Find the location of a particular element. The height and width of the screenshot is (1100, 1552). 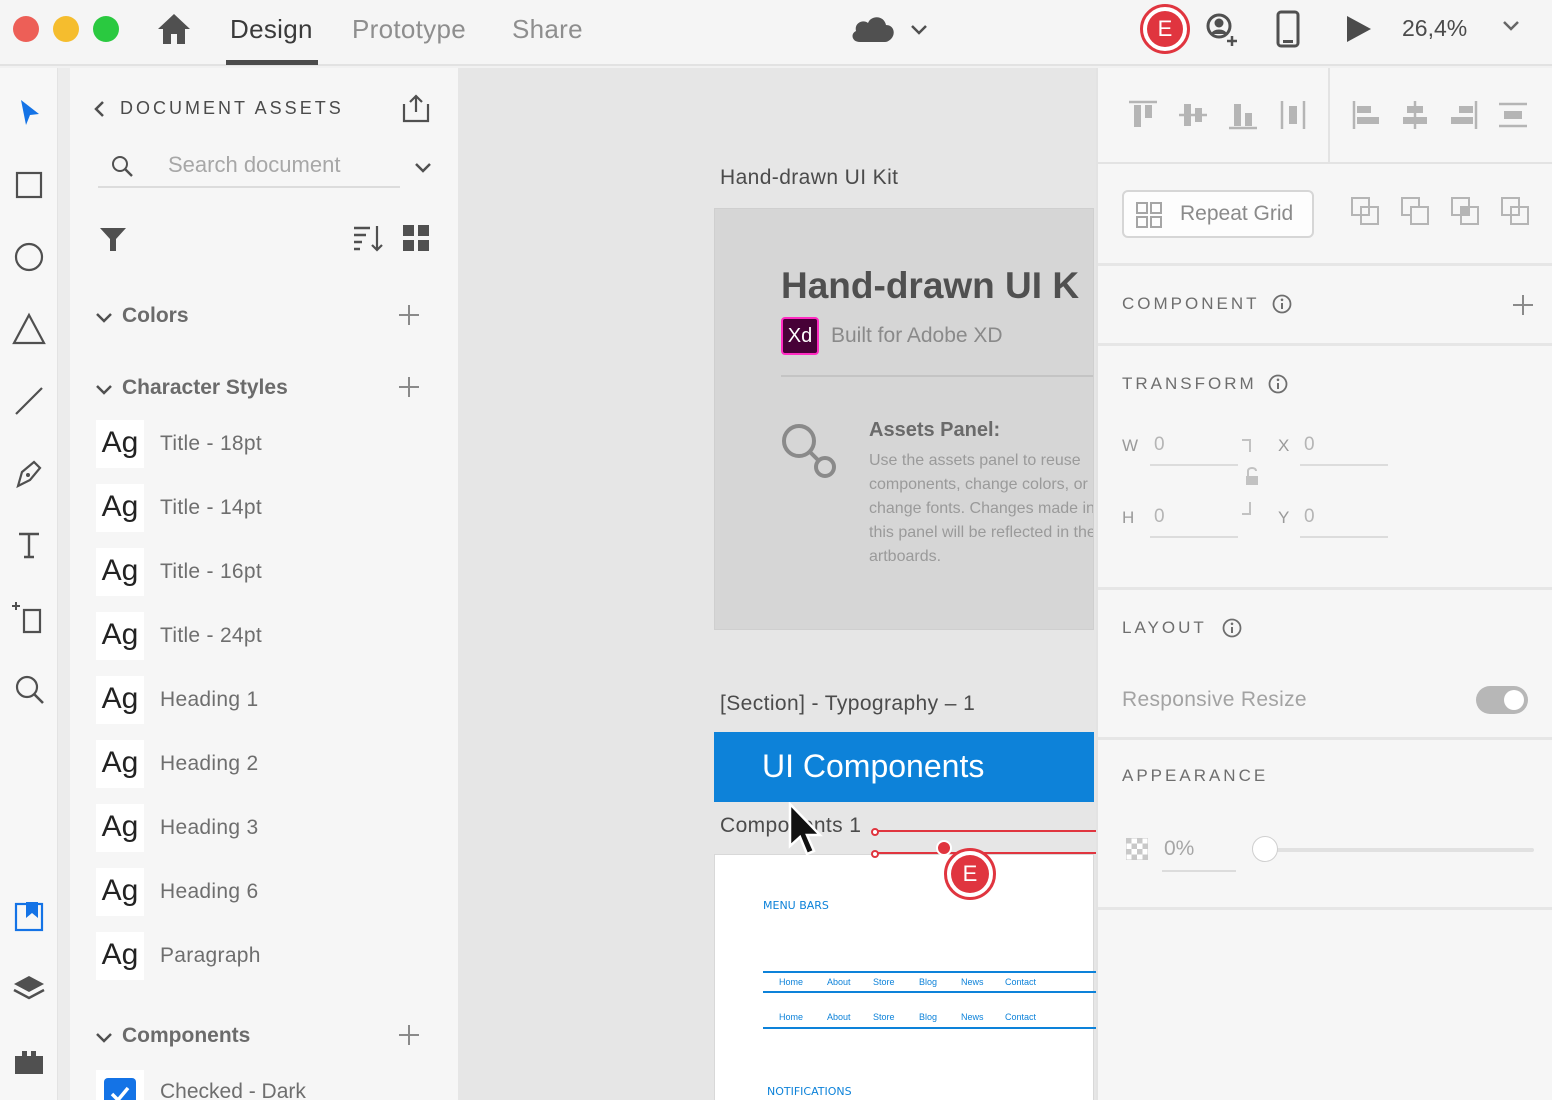

character-style-item: Ag Title - 18pt is located at coordinates (256, 445).